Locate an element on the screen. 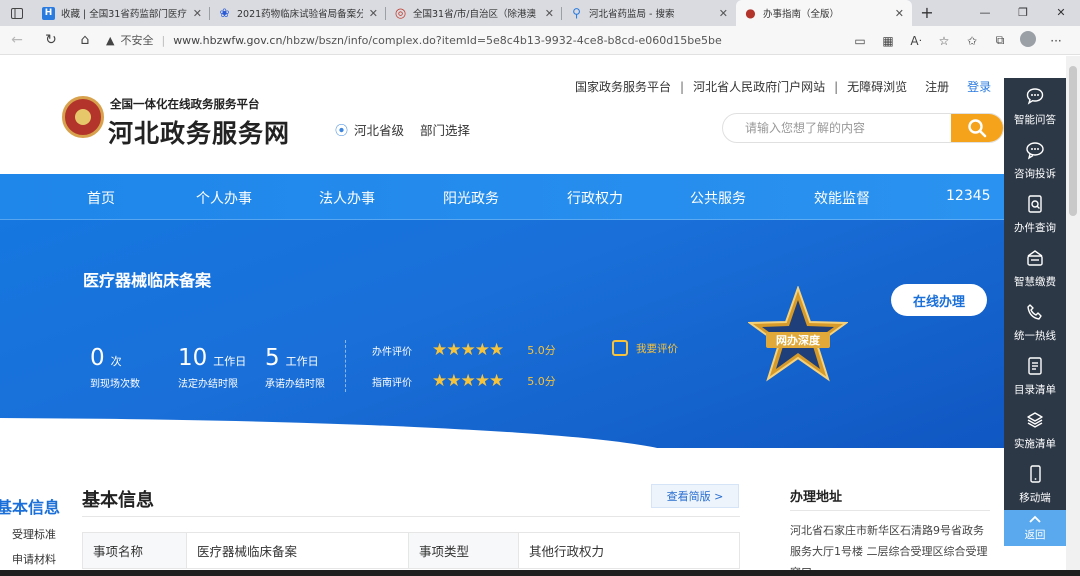  location-label: 河北省级 is located at coordinates (379, 129).